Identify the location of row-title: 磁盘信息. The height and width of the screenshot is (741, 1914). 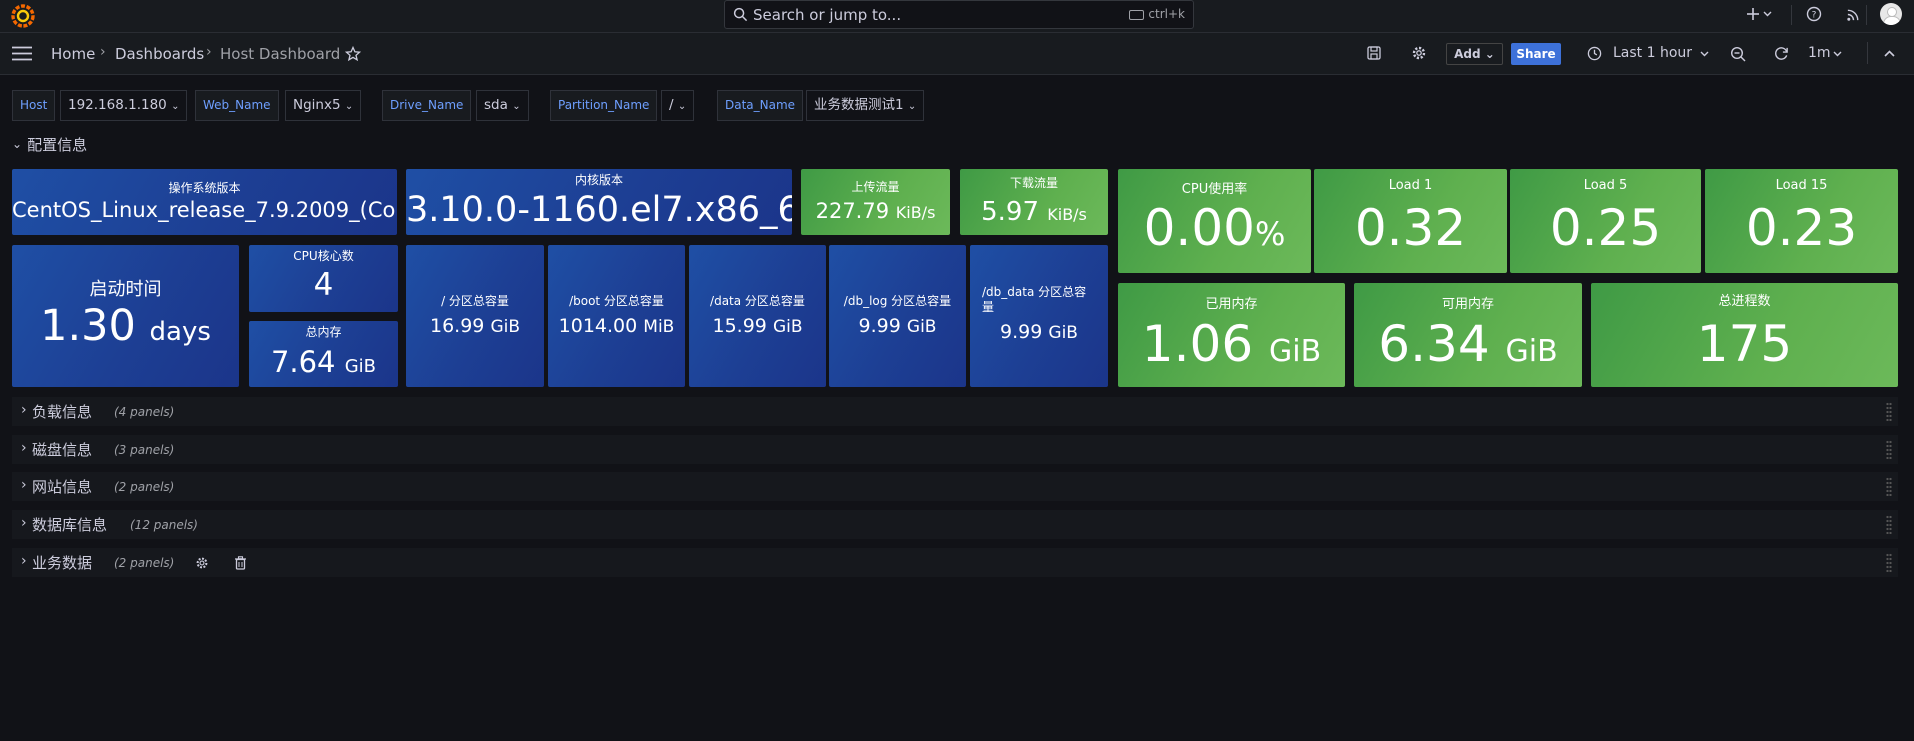
(62, 450).